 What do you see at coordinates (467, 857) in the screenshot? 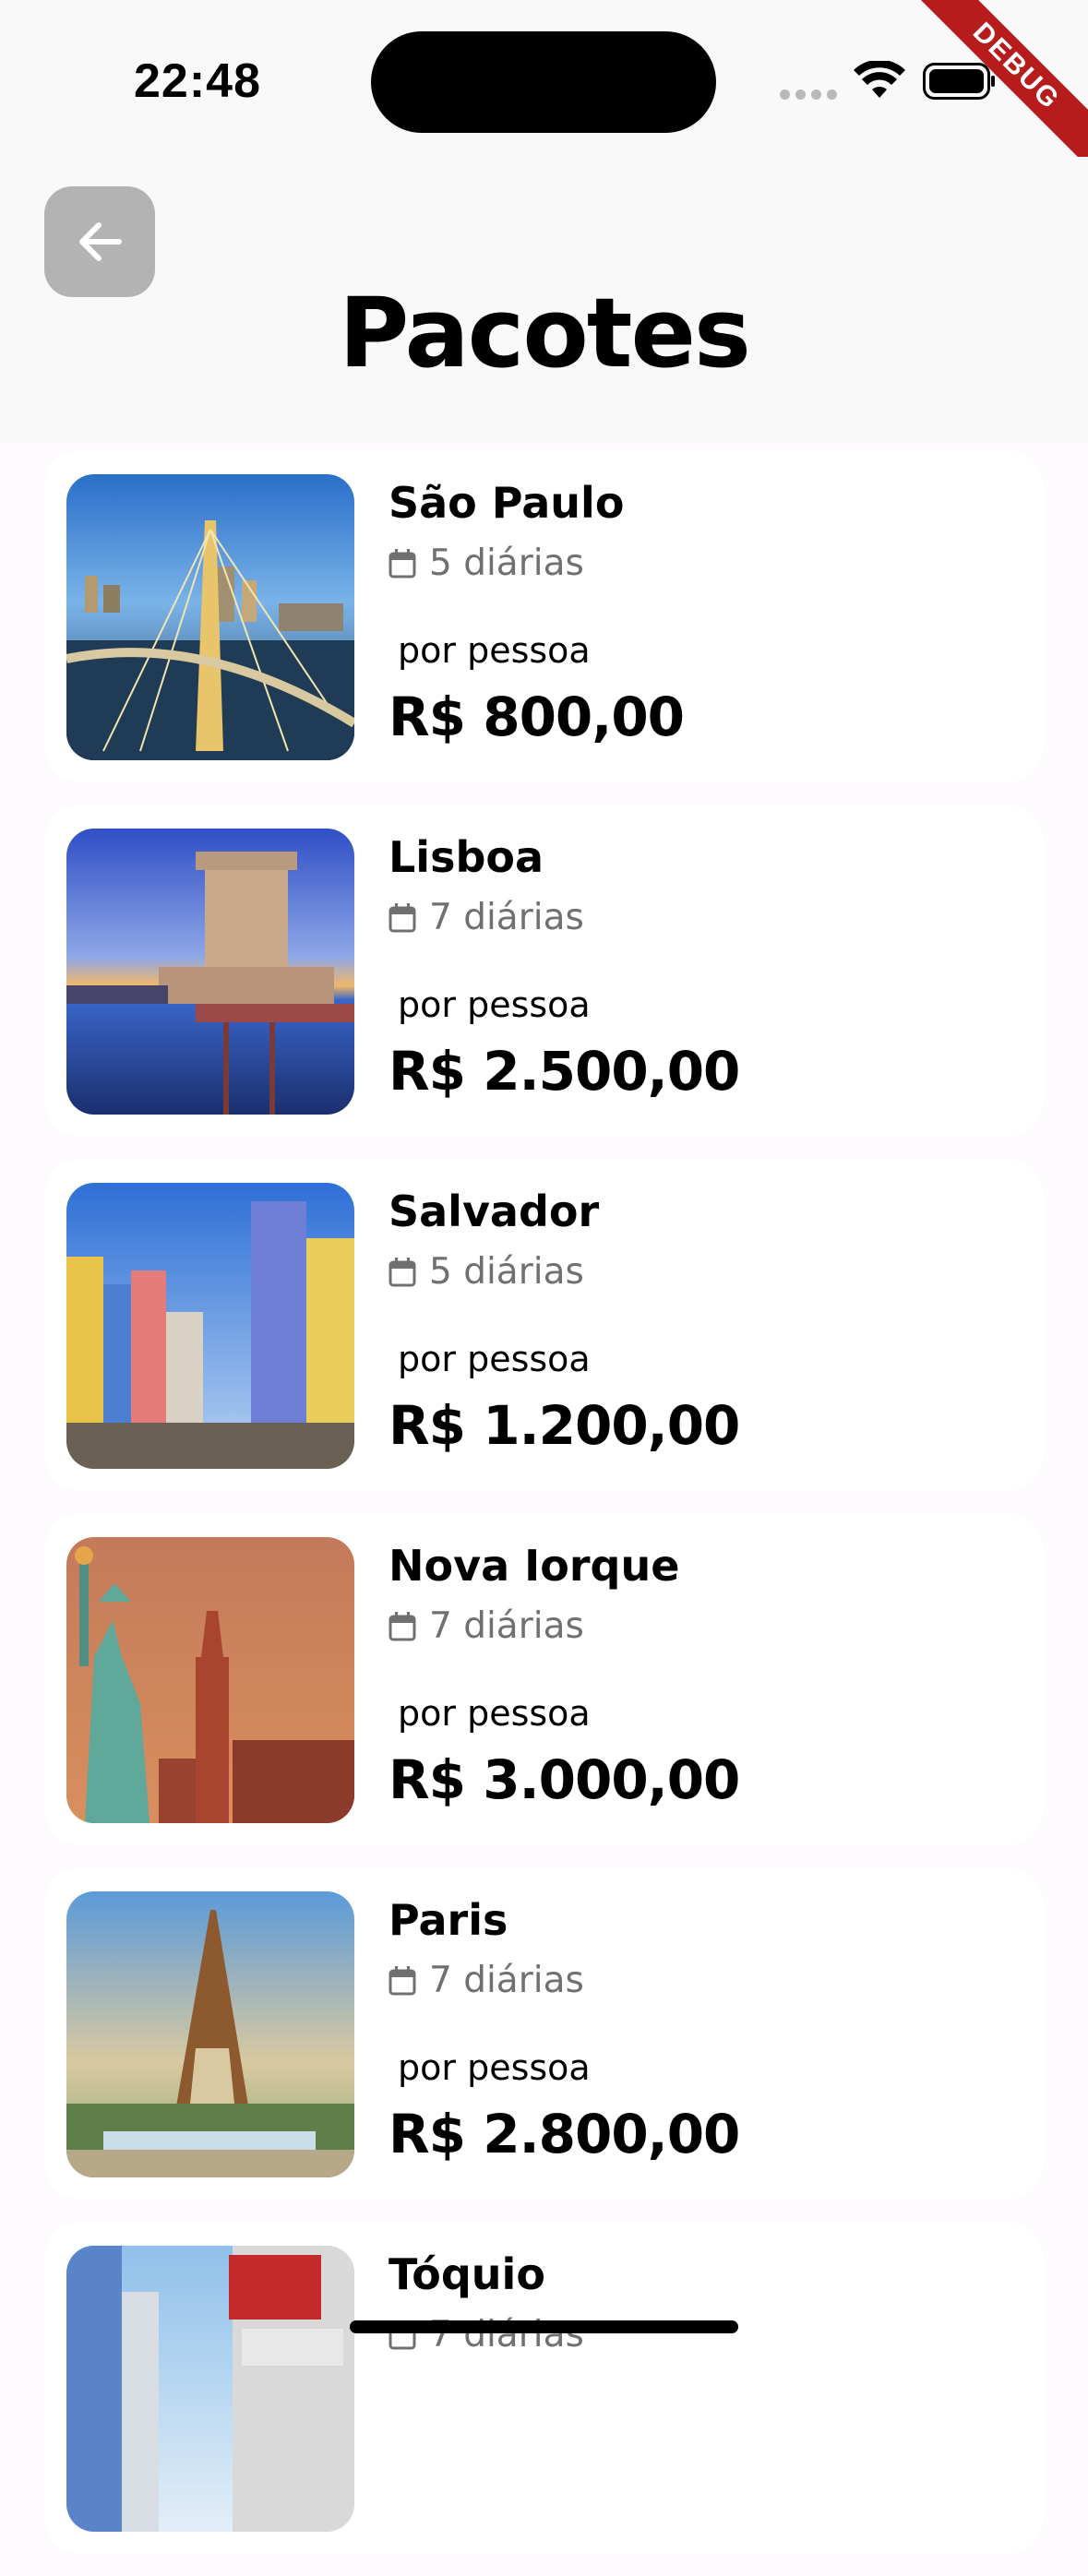
I see `package-city: Lisboa` at bounding box center [467, 857].